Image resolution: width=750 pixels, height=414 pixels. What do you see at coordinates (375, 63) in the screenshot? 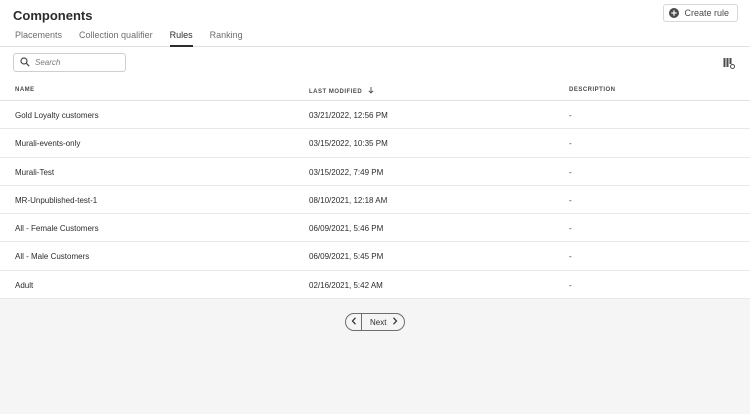
I see `toolbar` at bounding box center [375, 63].